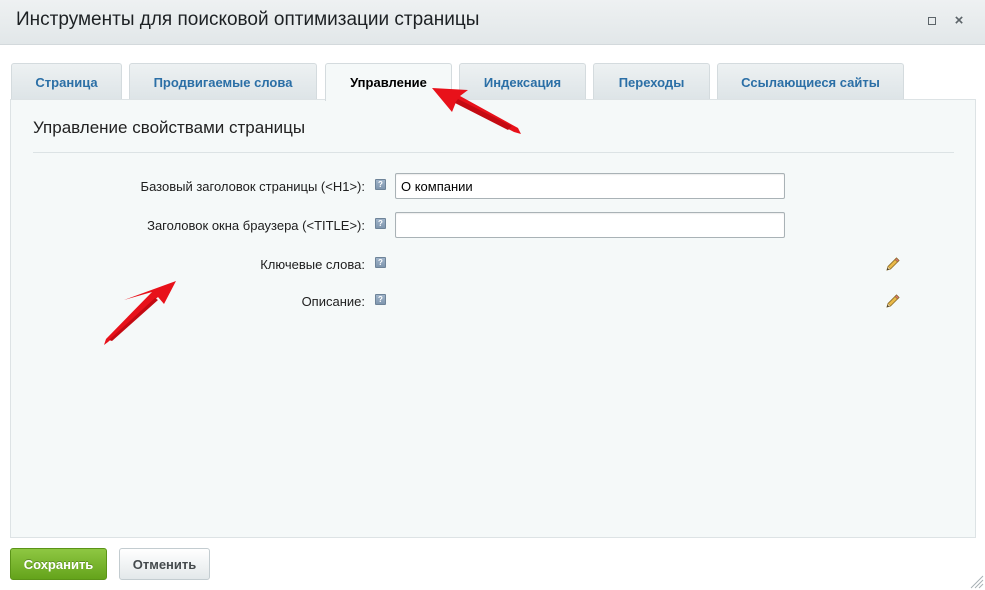  I want to click on tab-page: Страница, so click(66, 81).